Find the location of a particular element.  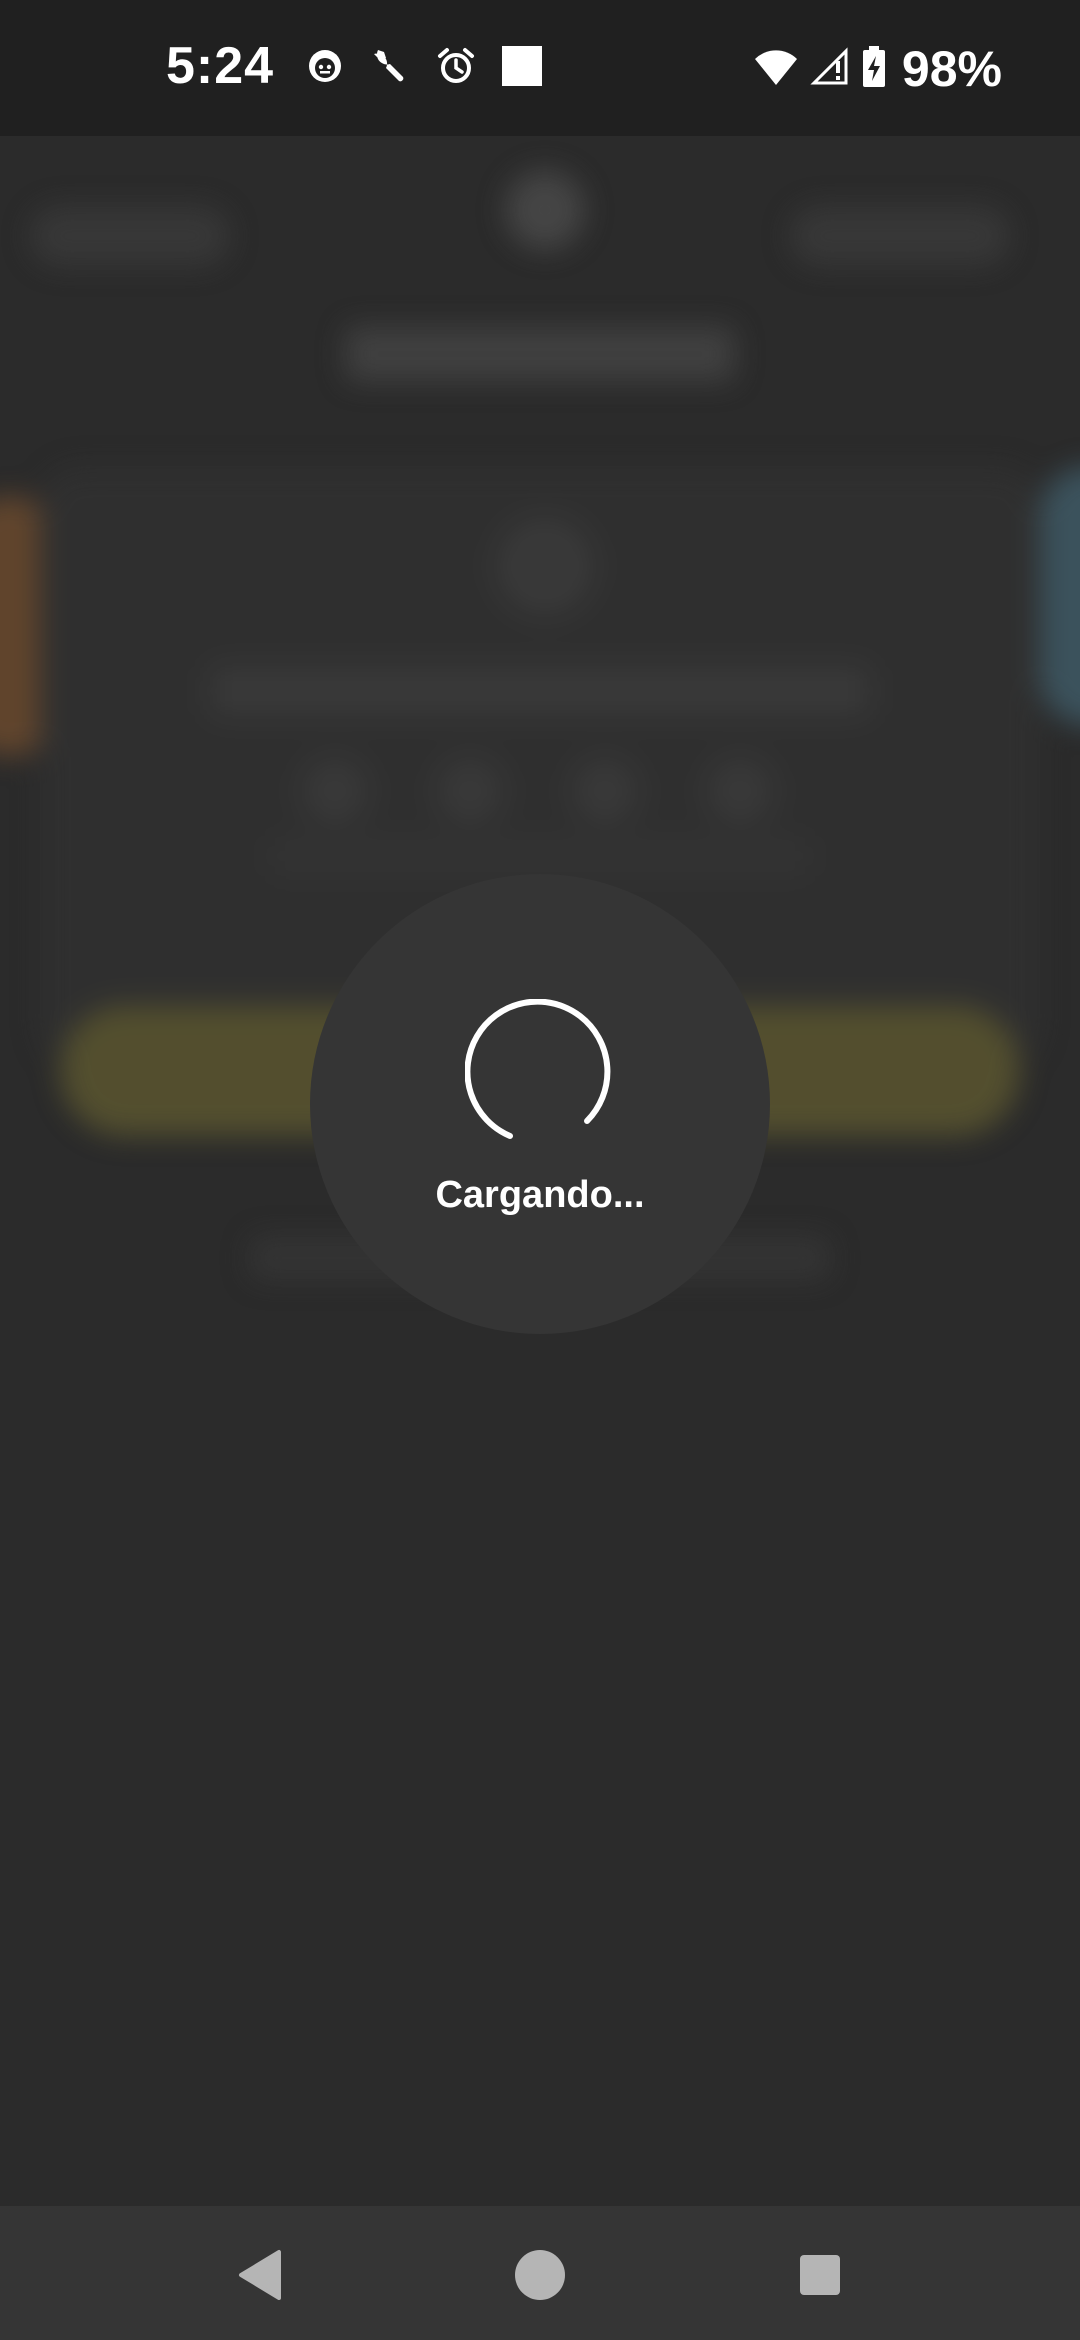

back-icon is located at coordinates (260, 2275).